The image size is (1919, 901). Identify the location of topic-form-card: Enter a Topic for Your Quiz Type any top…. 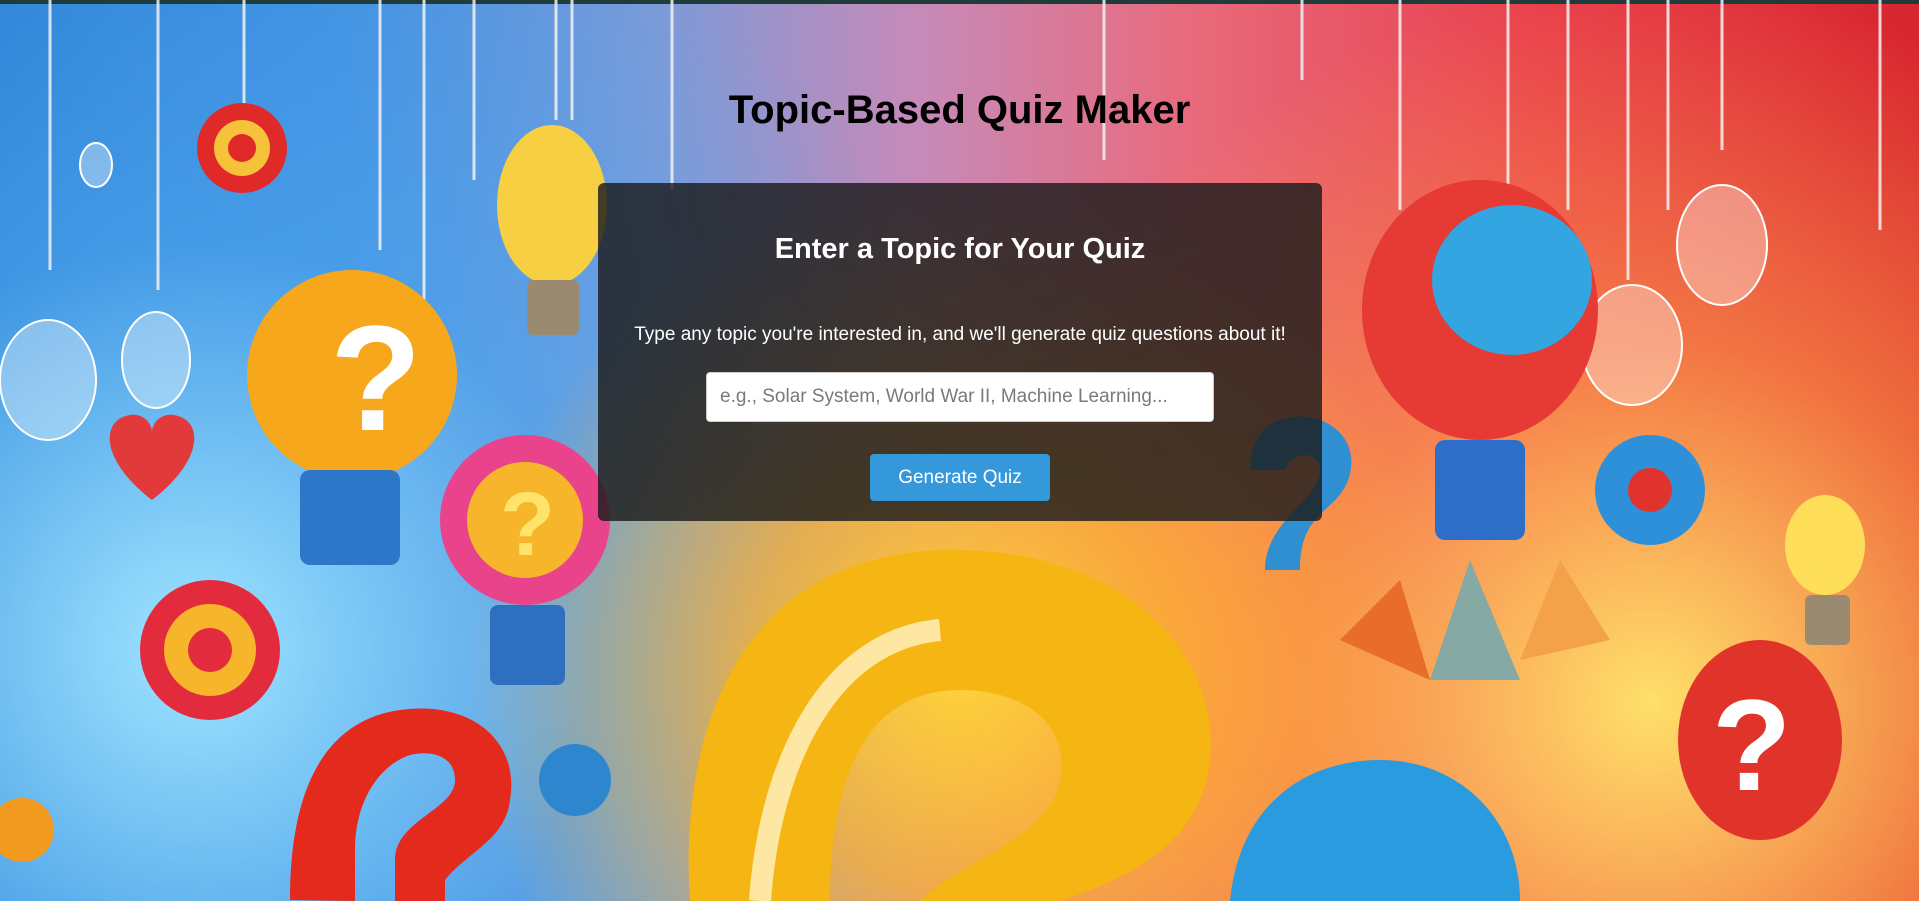
(960, 352).